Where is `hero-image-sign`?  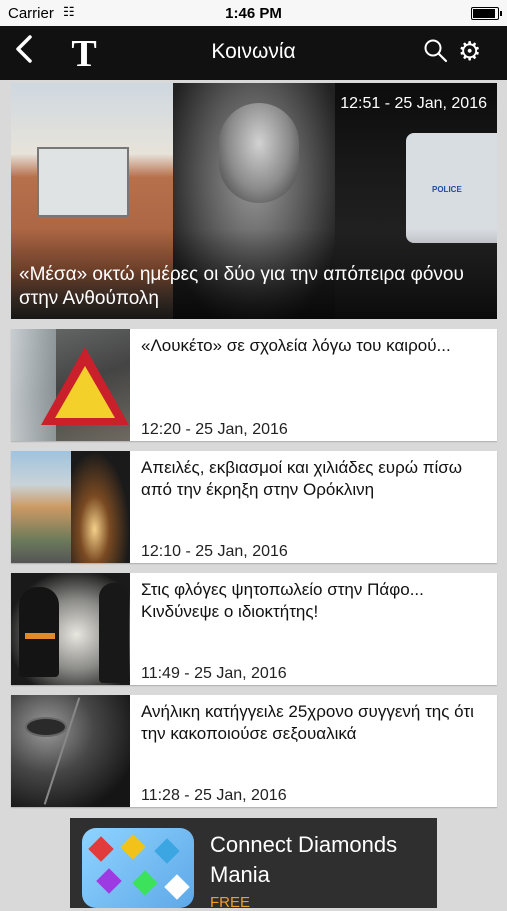
hero-image-sign is located at coordinates (83, 182).